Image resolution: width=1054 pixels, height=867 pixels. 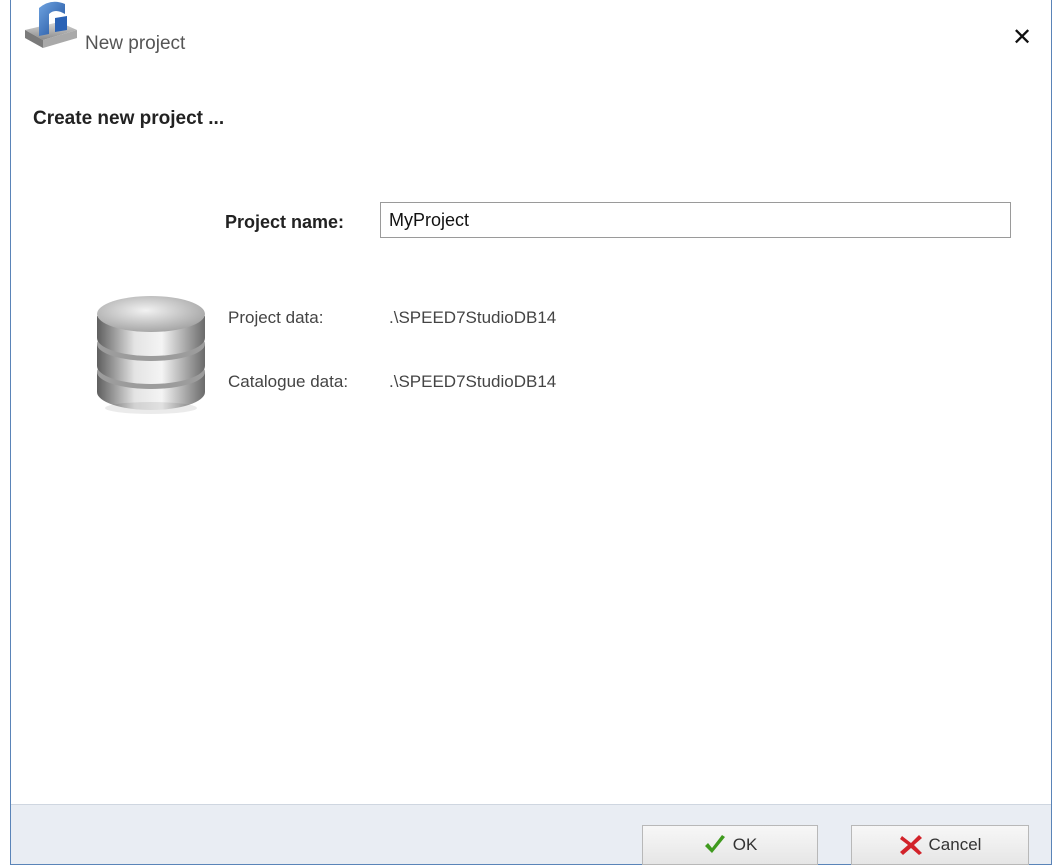 What do you see at coordinates (151, 355) in the screenshot?
I see `database-icon` at bounding box center [151, 355].